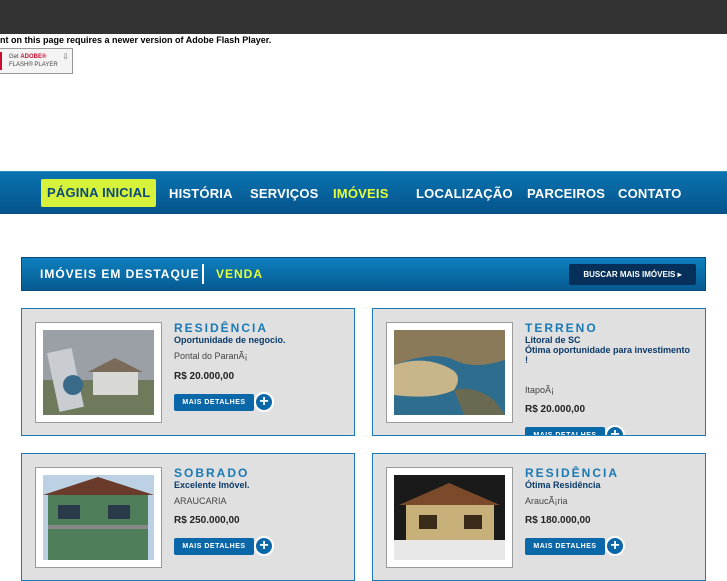 The image size is (727, 581). What do you see at coordinates (230, 340) in the screenshot?
I see `listing-title: Oportunidade de negocio.` at bounding box center [230, 340].